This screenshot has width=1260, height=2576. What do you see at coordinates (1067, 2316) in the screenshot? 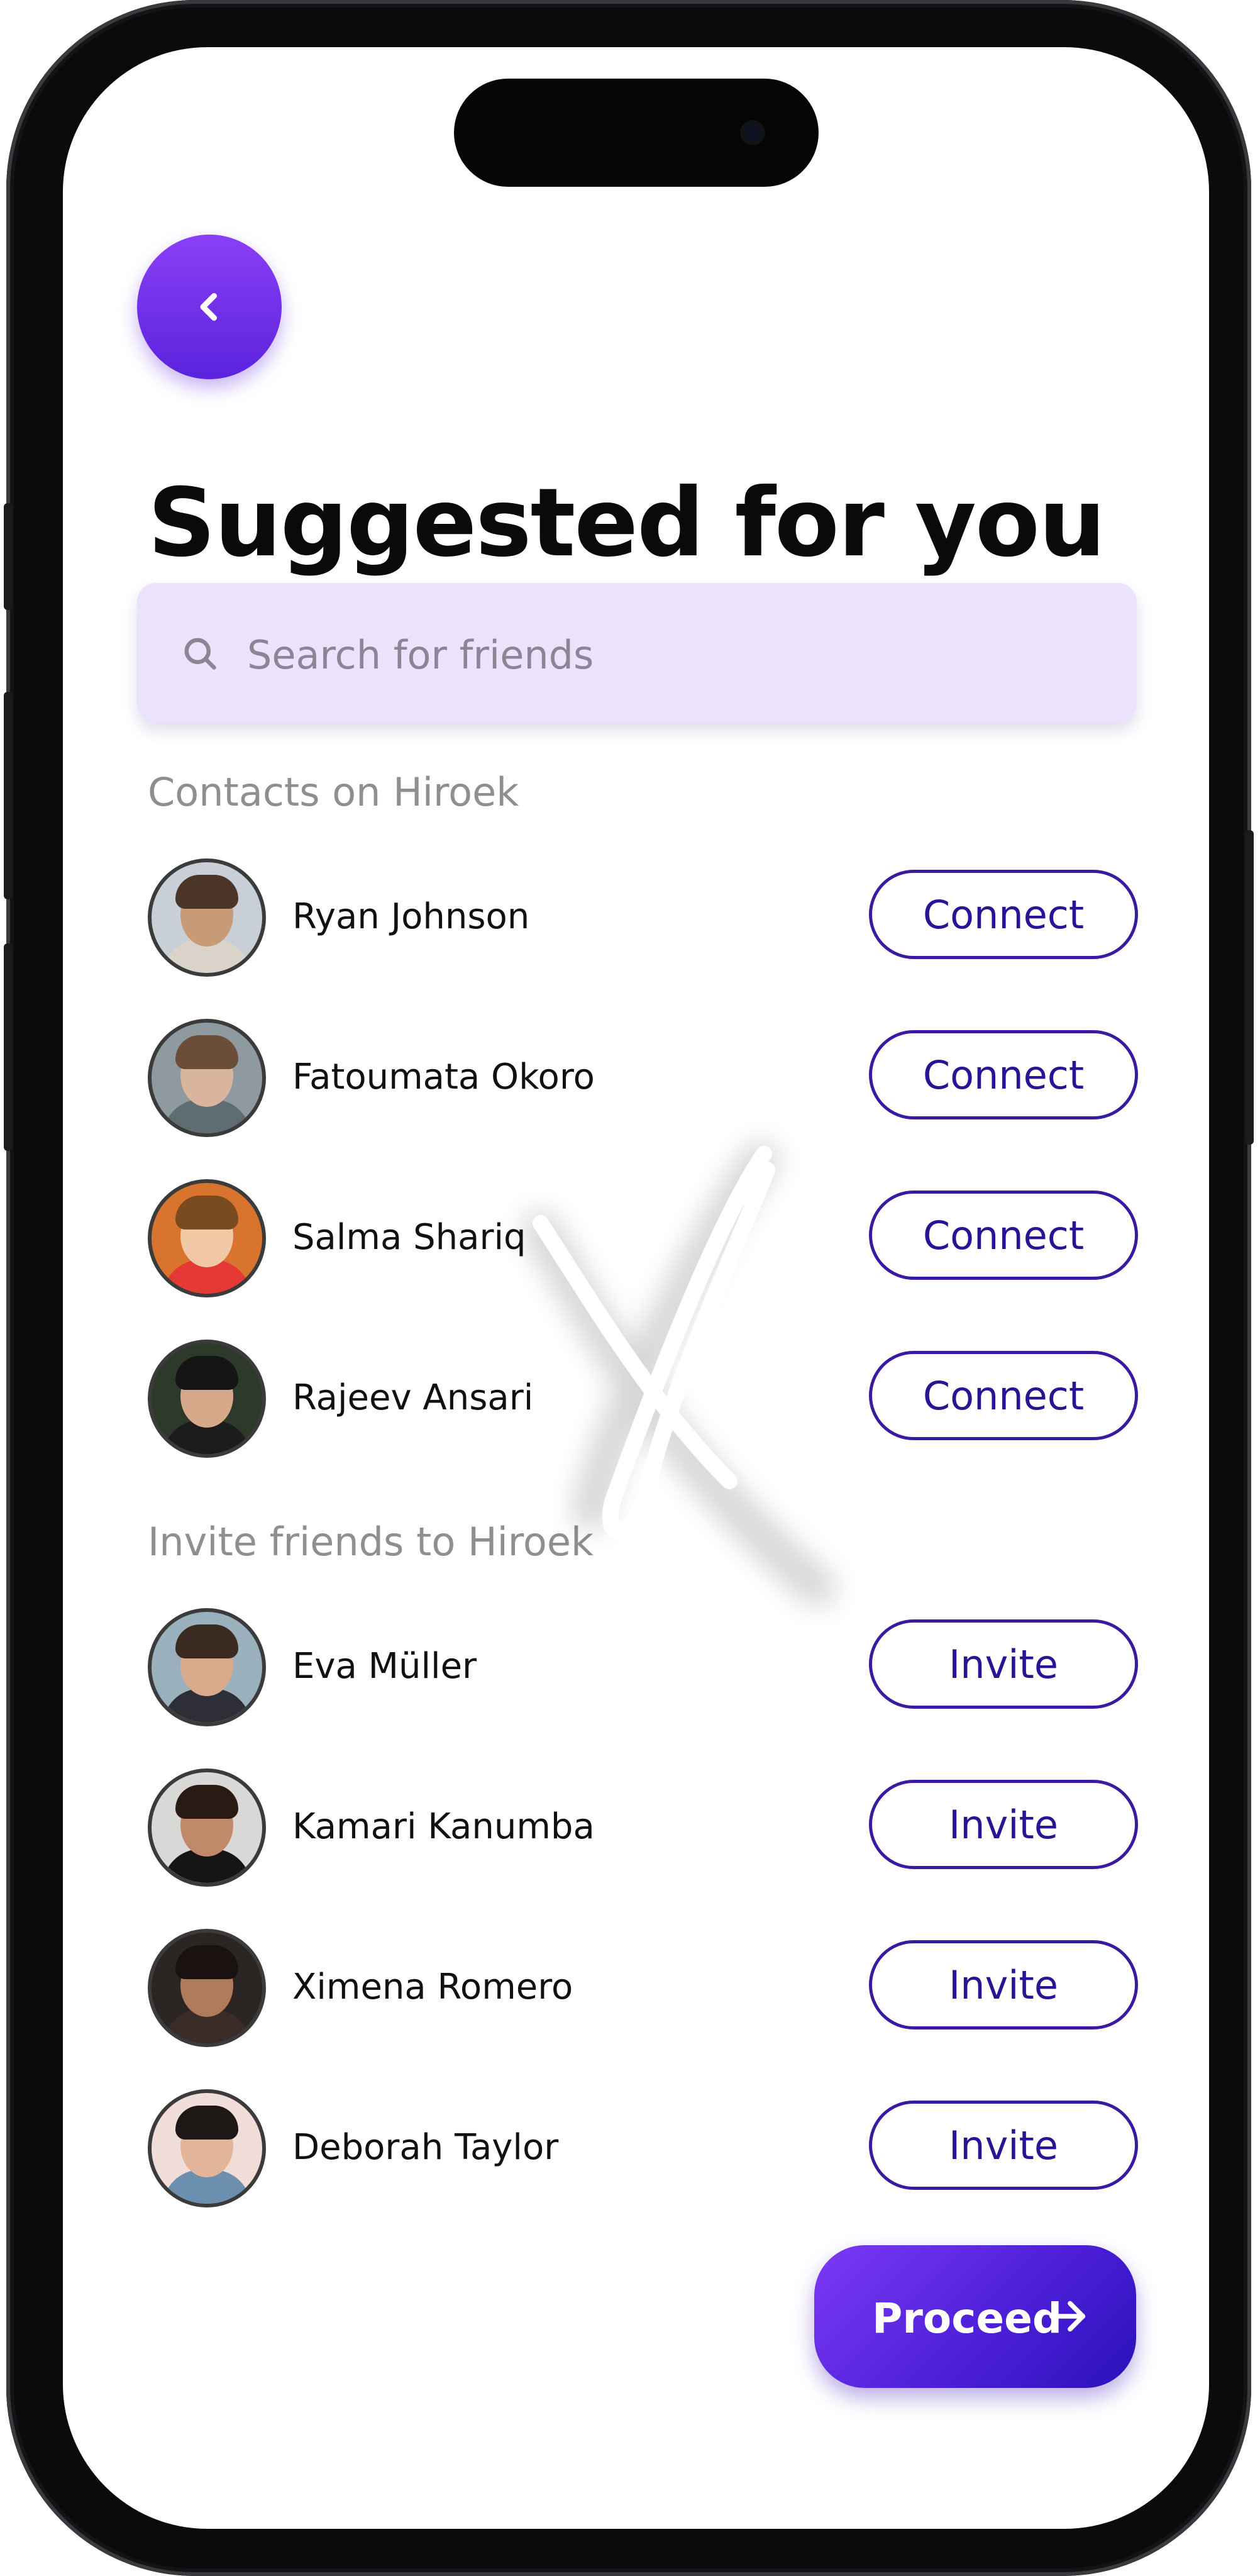
I see `arrow-right-icon` at bounding box center [1067, 2316].